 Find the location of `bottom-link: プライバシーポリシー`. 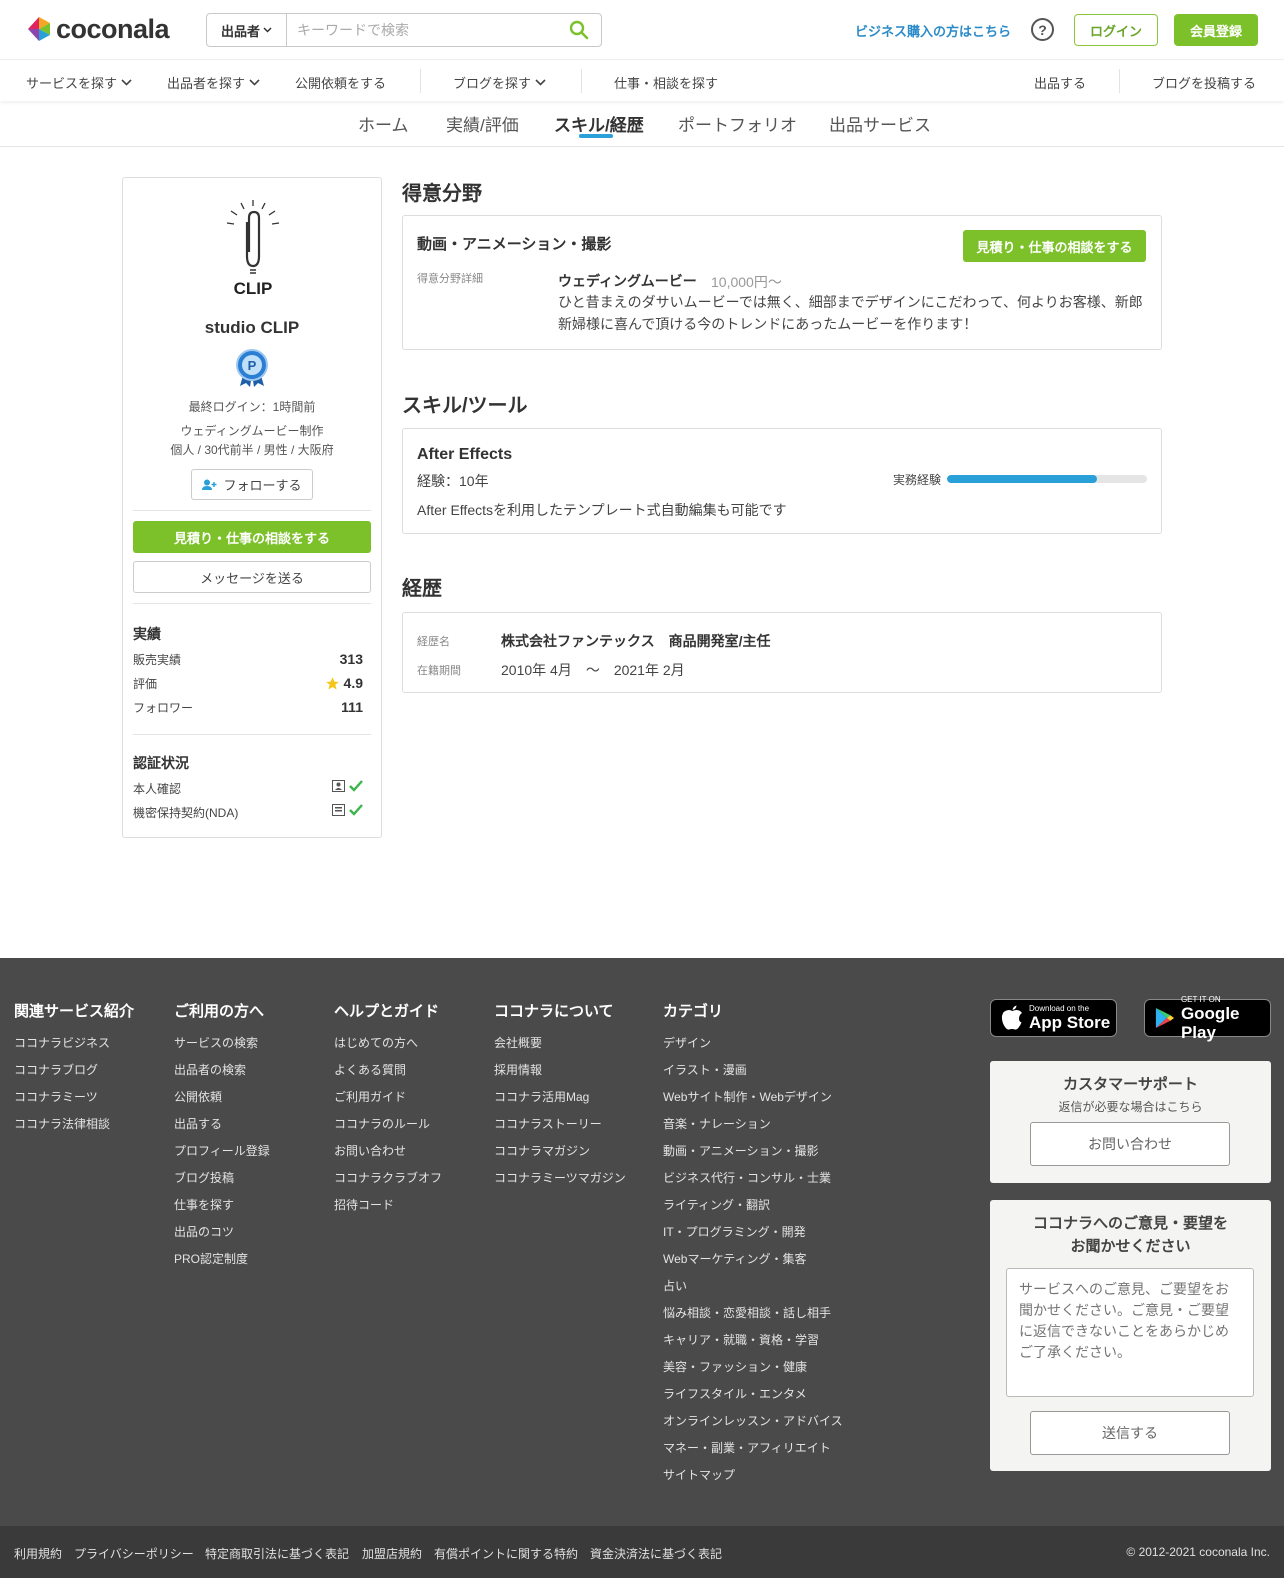

bottom-link: プライバシーポリシー is located at coordinates (134, 1553).